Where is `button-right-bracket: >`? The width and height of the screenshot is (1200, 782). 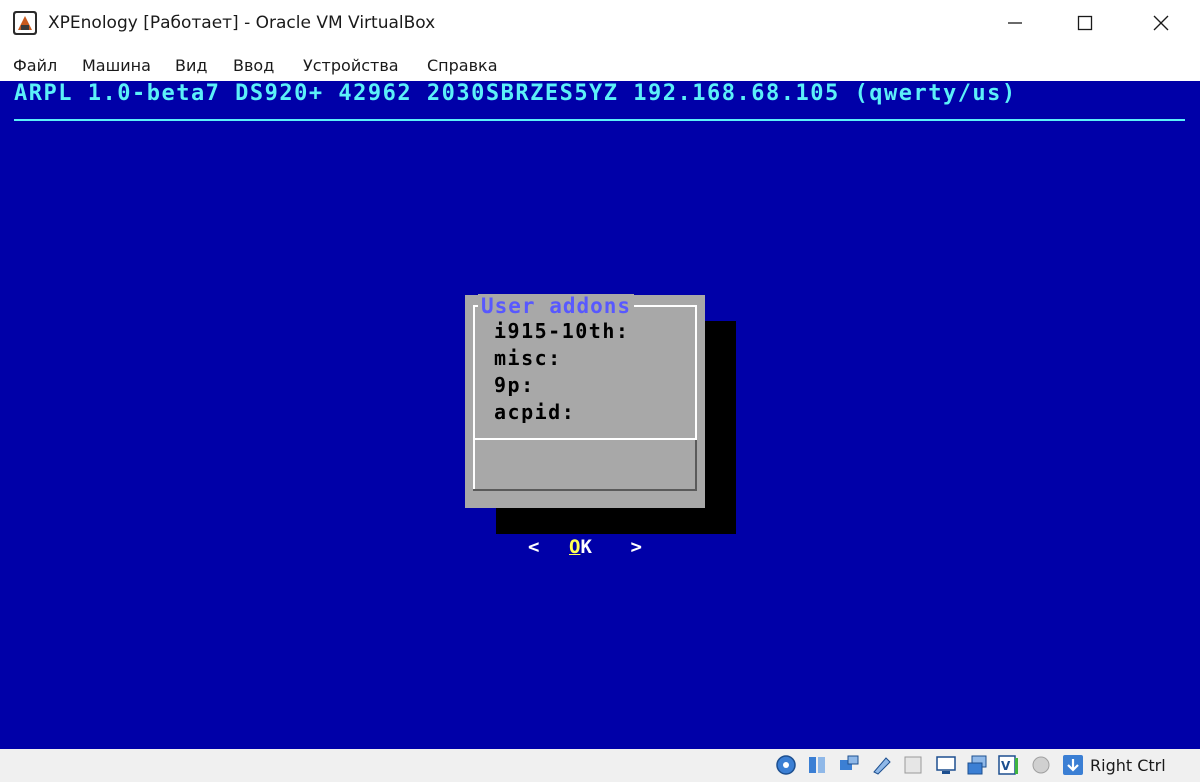
button-right-bracket: > is located at coordinates (636, 547).